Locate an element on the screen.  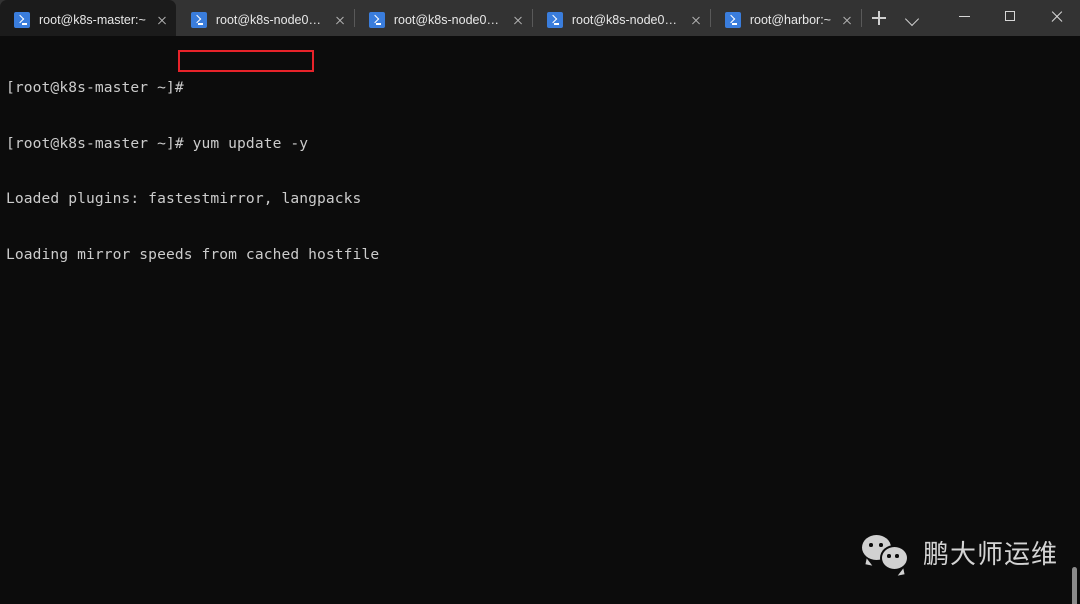
tab-root-k8s-master: root@k8s-master:~ is located at coordinates (88, 18).